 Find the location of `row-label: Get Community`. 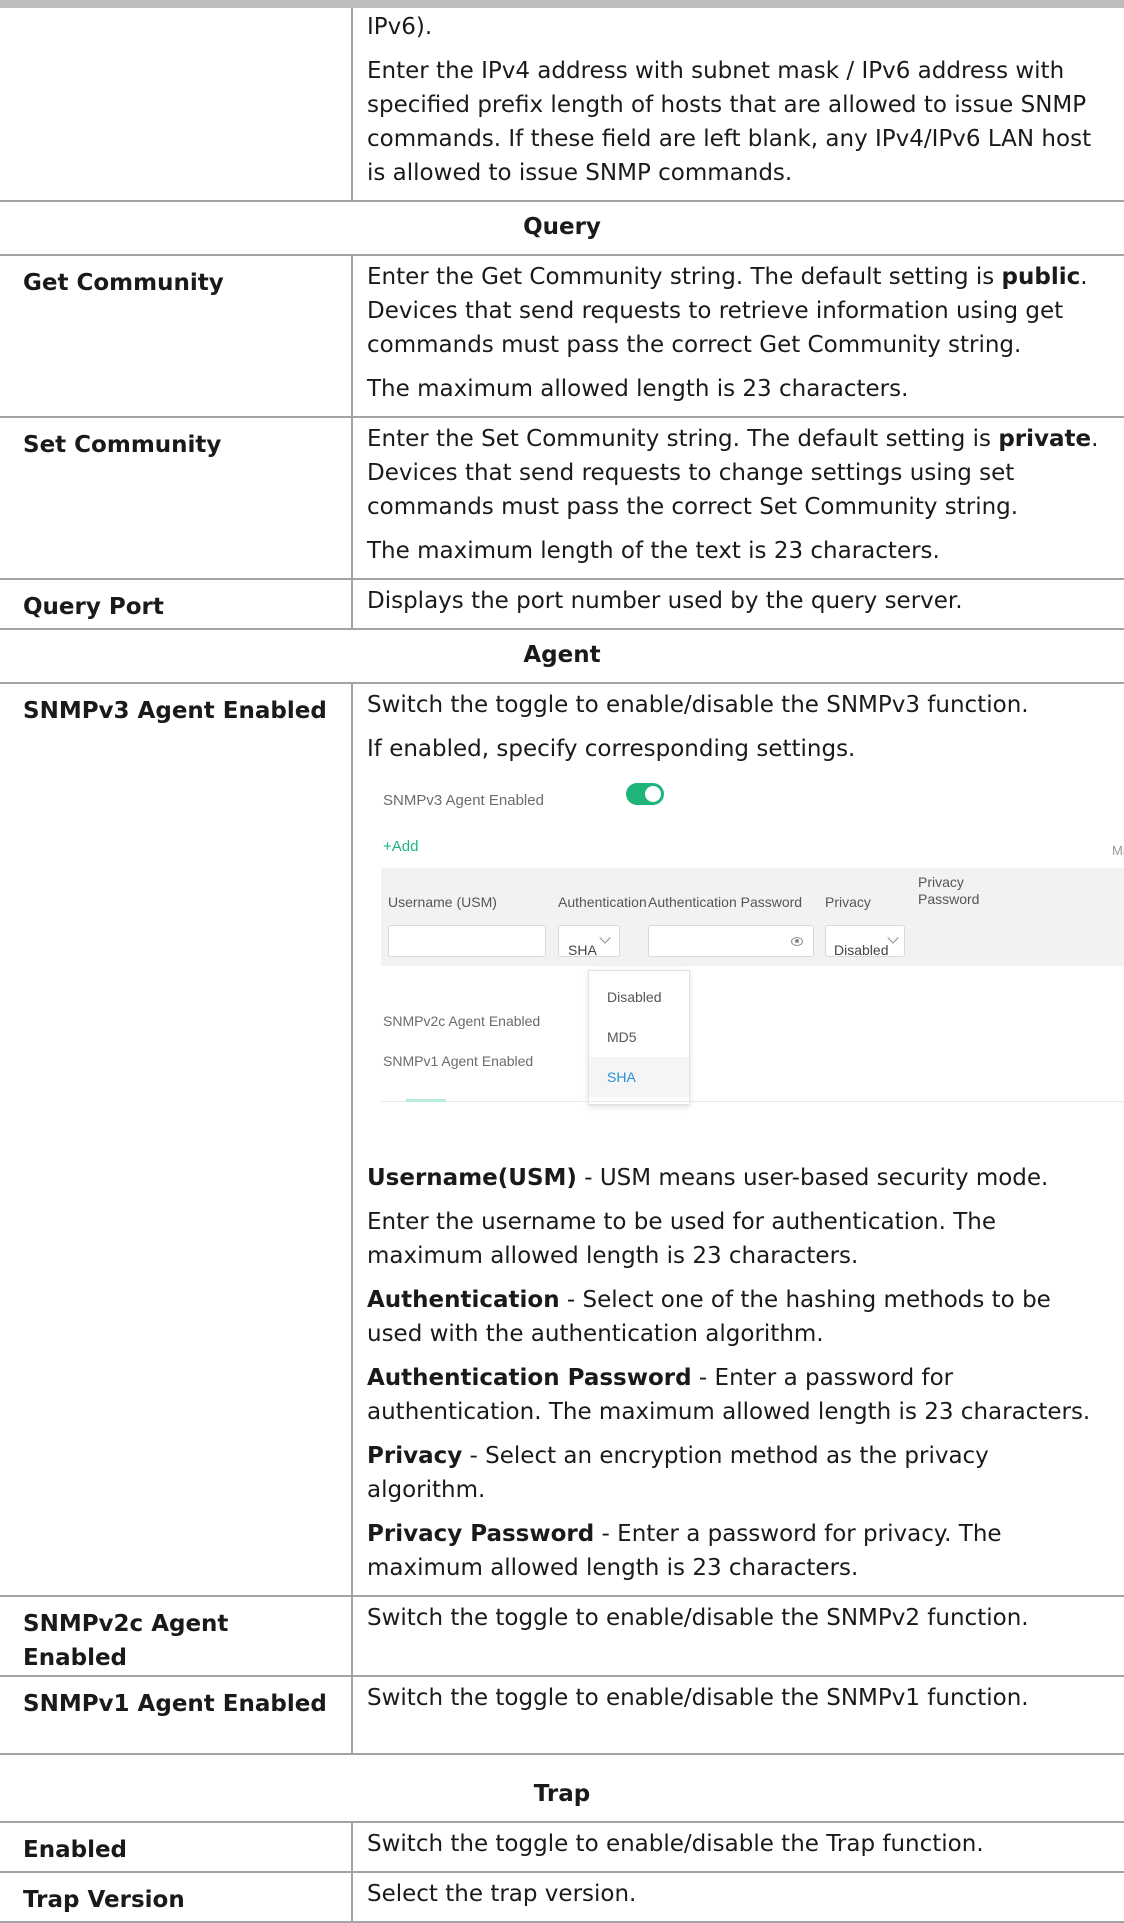

row-label: Get Community is located at coordinates (176, 336).